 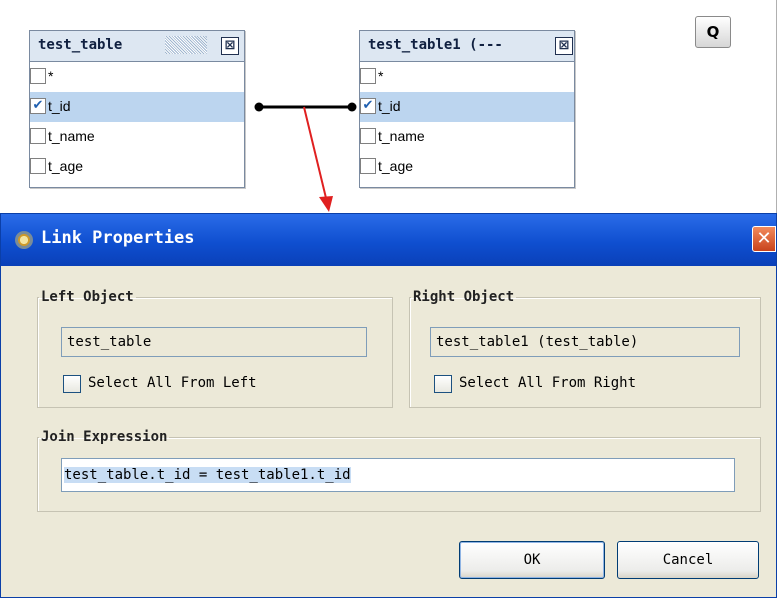 I want to click on join-expression-legend: Join Expression, so click(x=104, y=437).